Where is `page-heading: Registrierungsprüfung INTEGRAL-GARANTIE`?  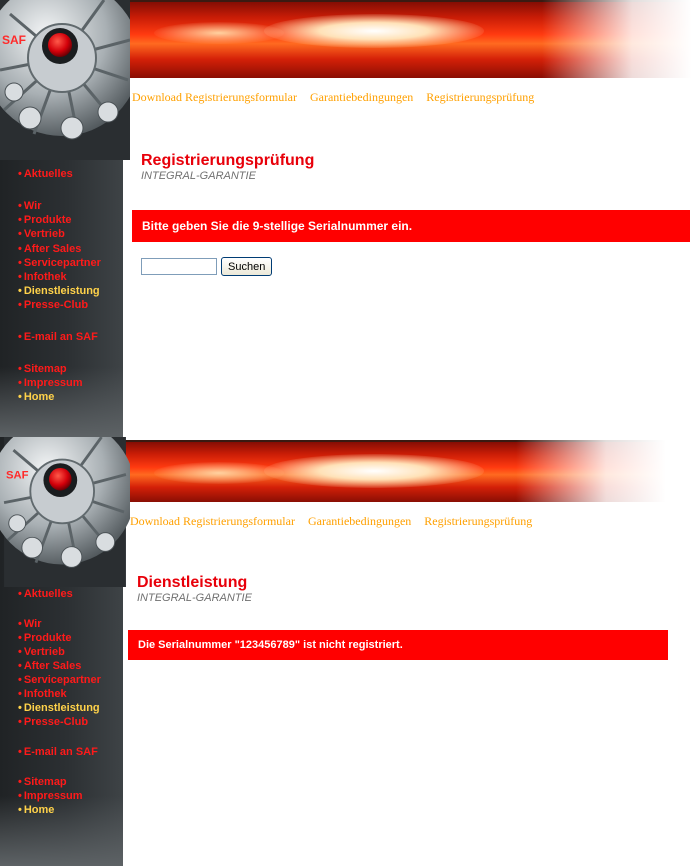 page-heading: Registrierungsprüfung INTEGRAL-GARANTIE is located at coordinates (227, 167).